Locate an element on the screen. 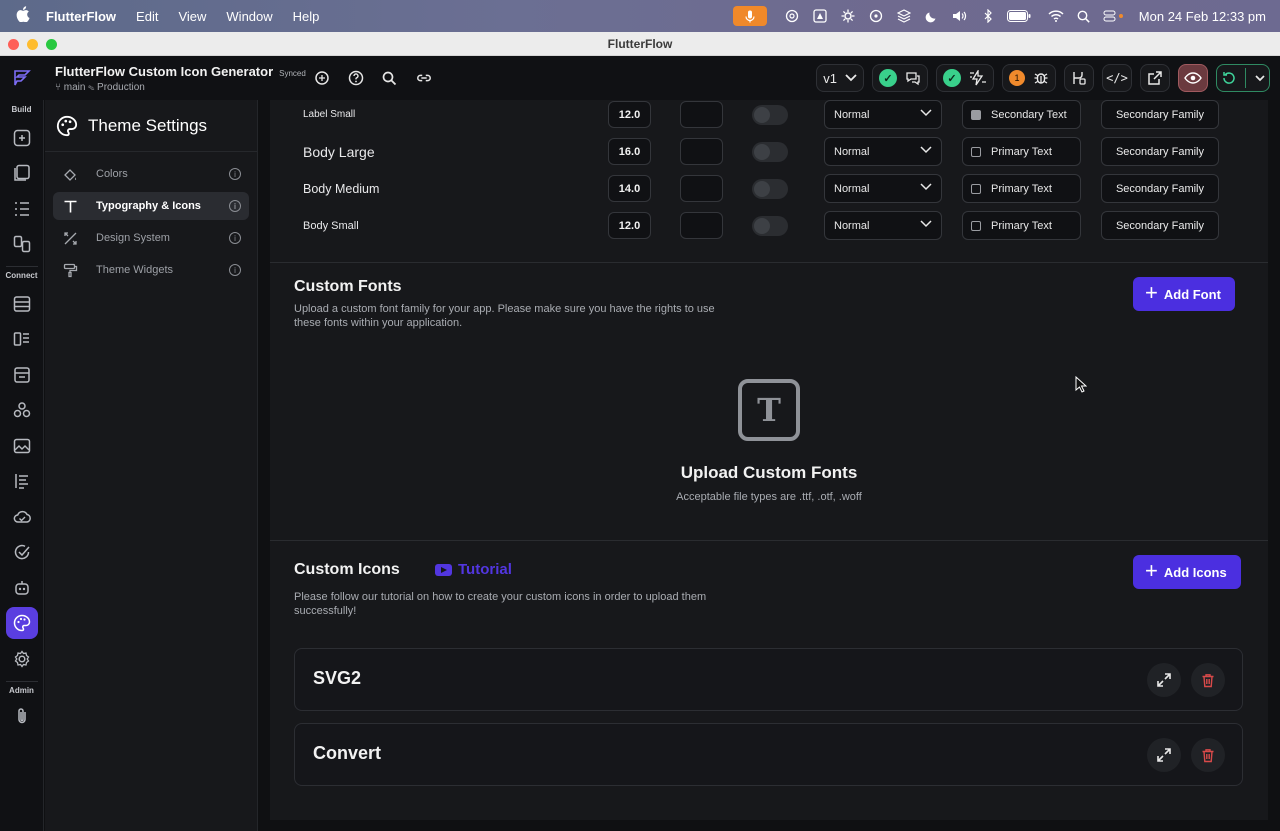 The width and height of the screenshot is (1280, 831). text-color-select: Secondary Text is located at coordinates (1021, 114).